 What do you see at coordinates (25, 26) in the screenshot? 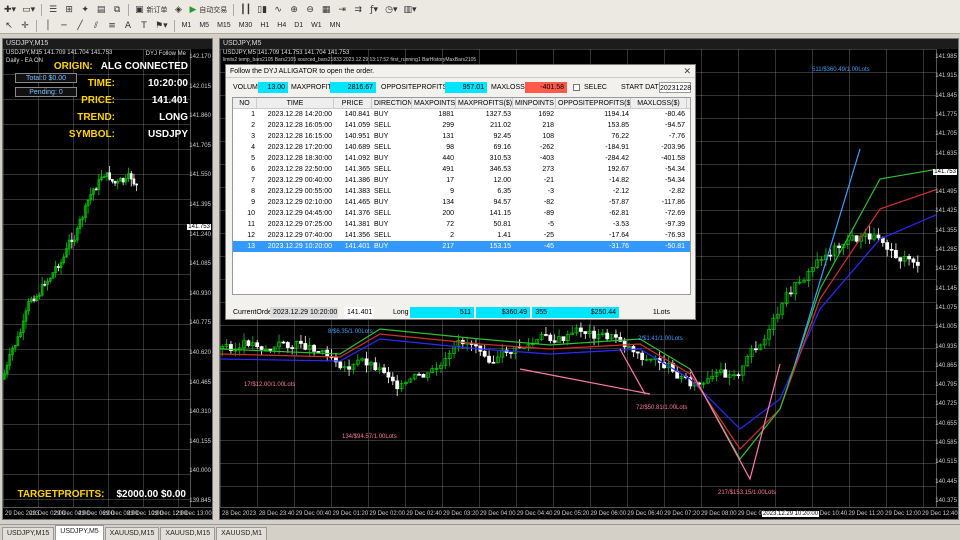
I see `crosshair-icon: ✛` at bounding box center [25, 26].